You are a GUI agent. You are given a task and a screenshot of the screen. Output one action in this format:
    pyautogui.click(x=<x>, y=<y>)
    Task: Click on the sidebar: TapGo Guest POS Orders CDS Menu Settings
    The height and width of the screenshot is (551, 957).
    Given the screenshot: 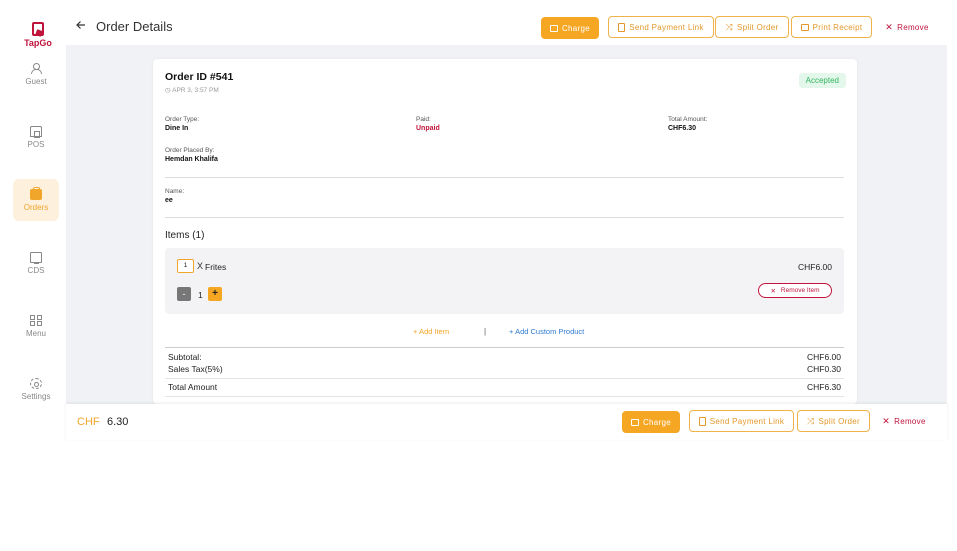 What is the action you would take?
    pyautogui.click(x=33, y=202)
    